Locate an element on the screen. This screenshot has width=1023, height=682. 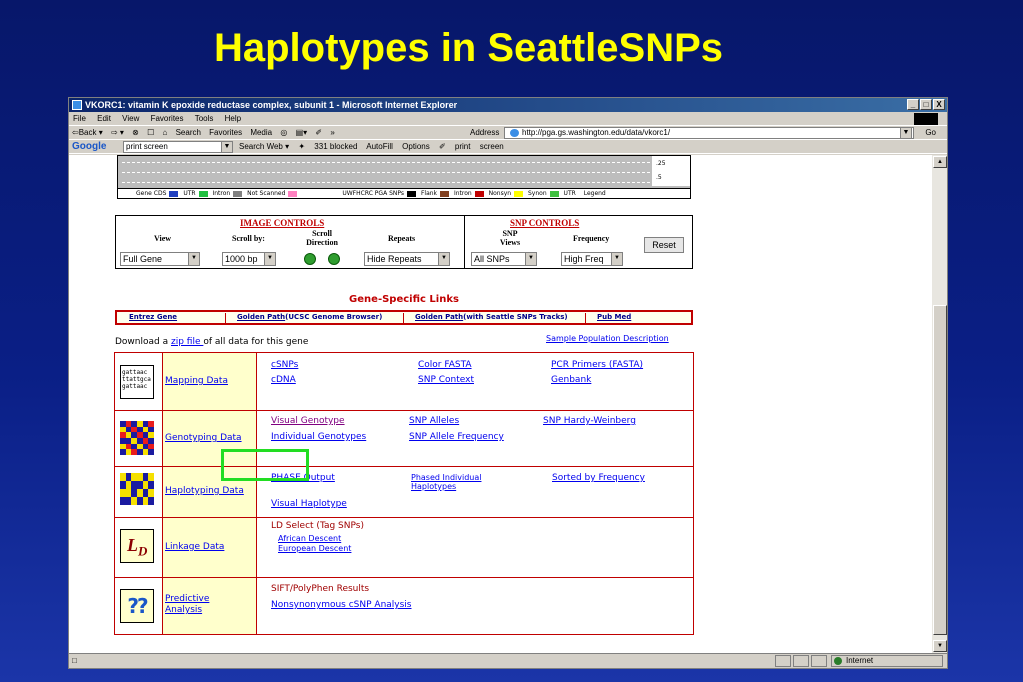
view-select-value: Full Gene is located at coordinates (143, 259).